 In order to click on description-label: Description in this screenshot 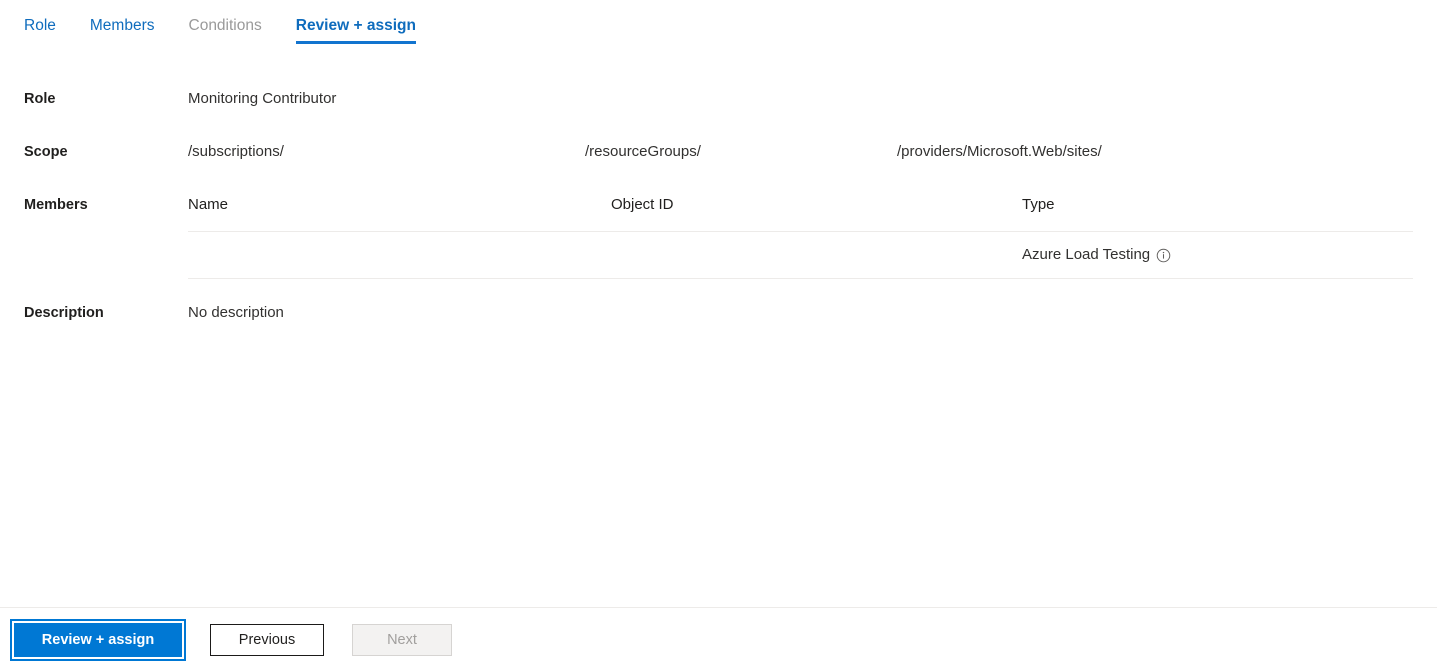, I will do `click(64, 313)`.